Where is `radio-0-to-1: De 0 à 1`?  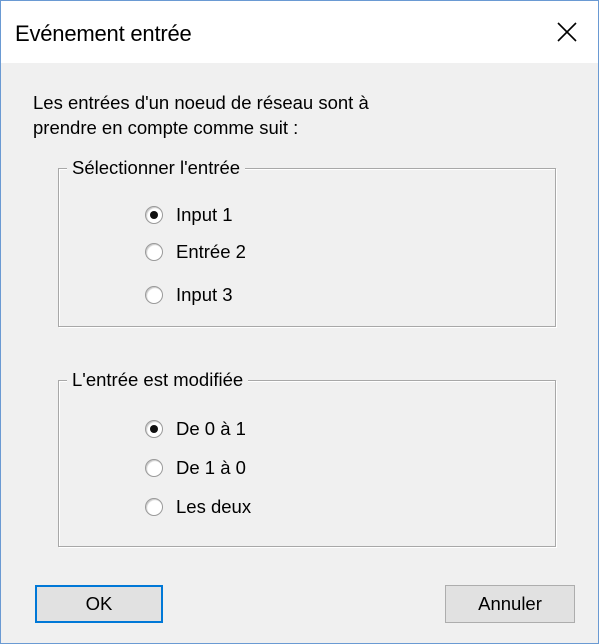
radio-0-to-1: De 0 à 1 is located at coordinates (195, 429).